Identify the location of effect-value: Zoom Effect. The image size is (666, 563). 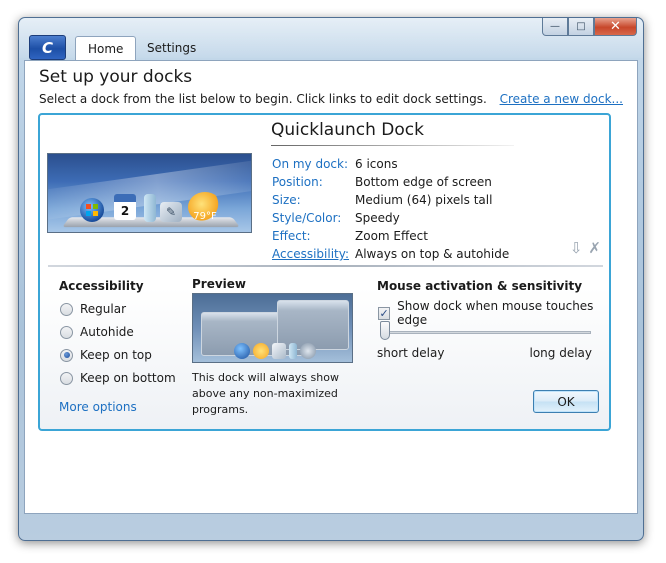
(391, 236).